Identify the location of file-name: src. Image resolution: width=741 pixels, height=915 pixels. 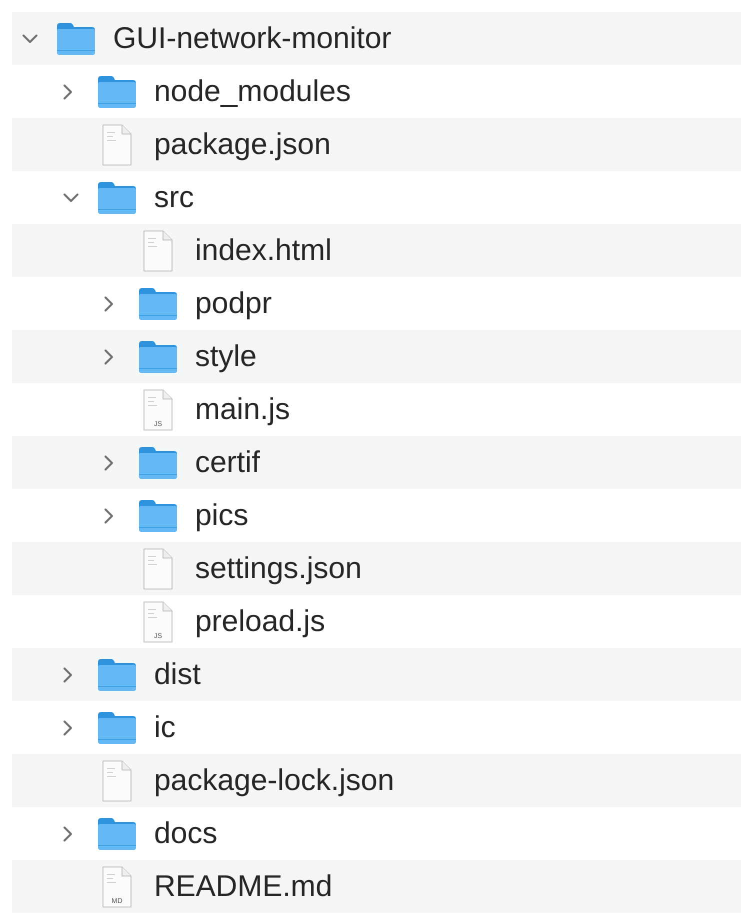
(174, 197).